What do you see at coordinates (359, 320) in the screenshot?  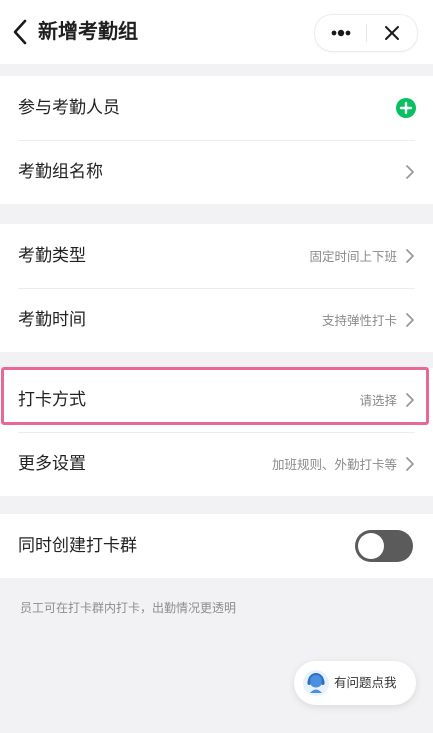 I see `attendance-time-value: 支持弹性打卡` at bounding box center [359, 320].